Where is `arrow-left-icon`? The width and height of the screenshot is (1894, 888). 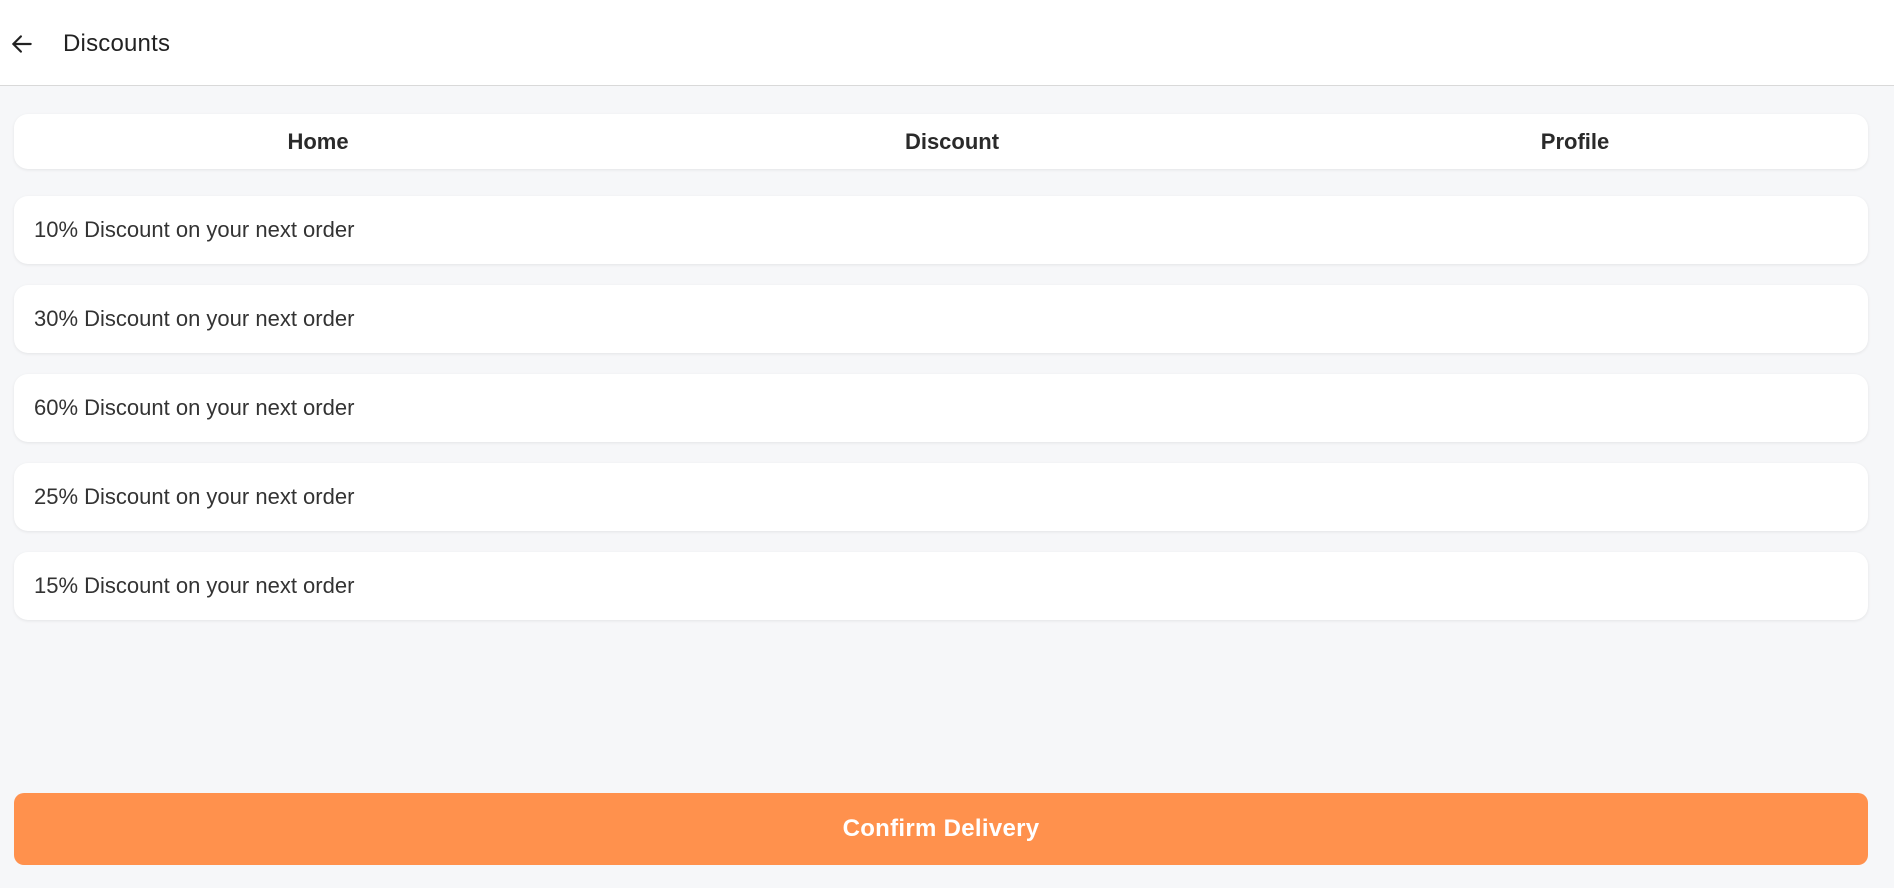
arrow-left-icon is located at coordinates (22, 44).